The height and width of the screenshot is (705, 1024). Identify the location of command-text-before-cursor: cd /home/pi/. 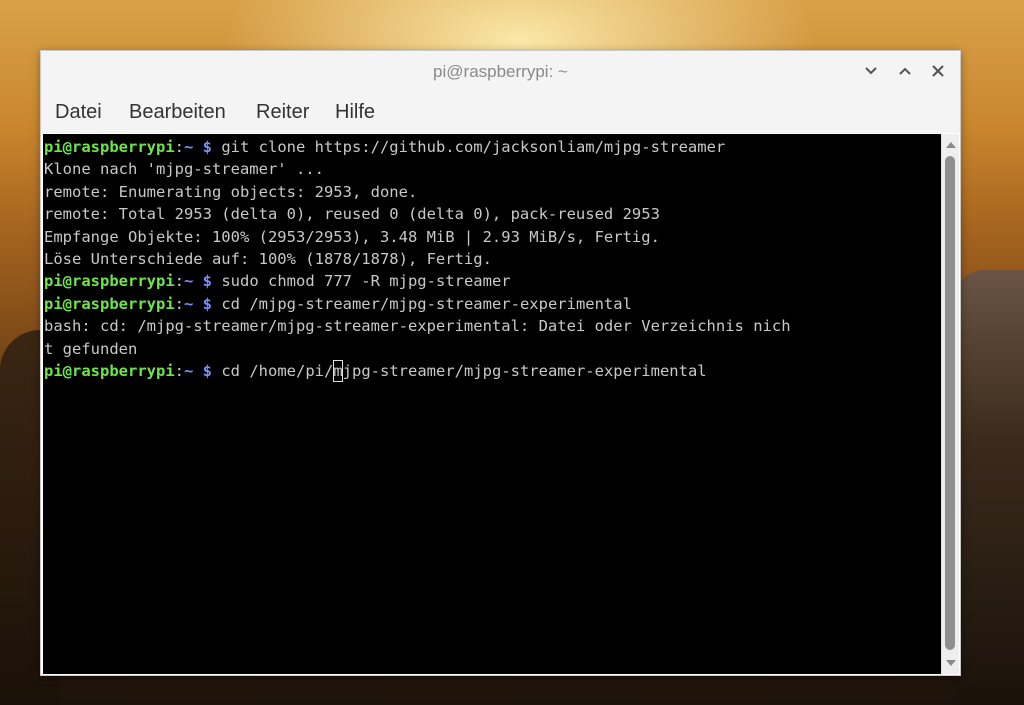
(273, 370).